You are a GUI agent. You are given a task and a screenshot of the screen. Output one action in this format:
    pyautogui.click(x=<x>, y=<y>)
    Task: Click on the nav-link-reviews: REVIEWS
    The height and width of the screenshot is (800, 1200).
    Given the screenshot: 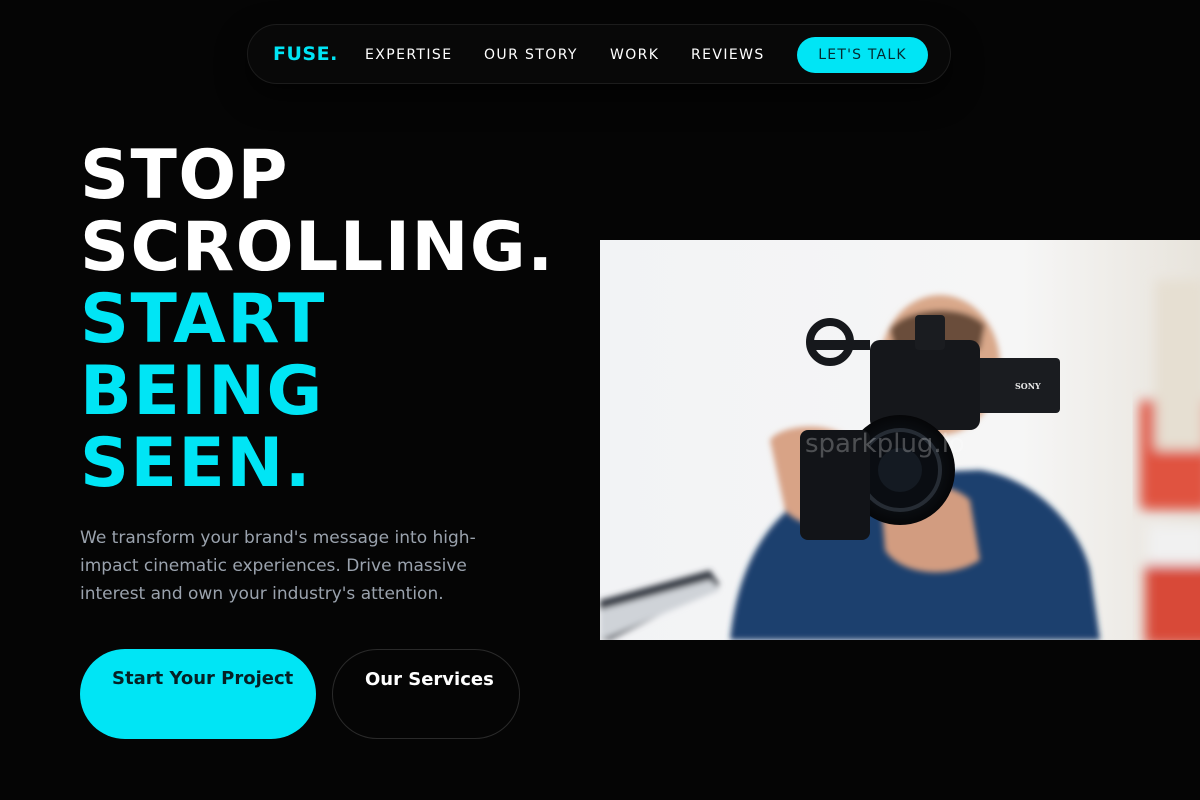 What is the action you would take?
    pyautogui.click(x=728, y=55)
    